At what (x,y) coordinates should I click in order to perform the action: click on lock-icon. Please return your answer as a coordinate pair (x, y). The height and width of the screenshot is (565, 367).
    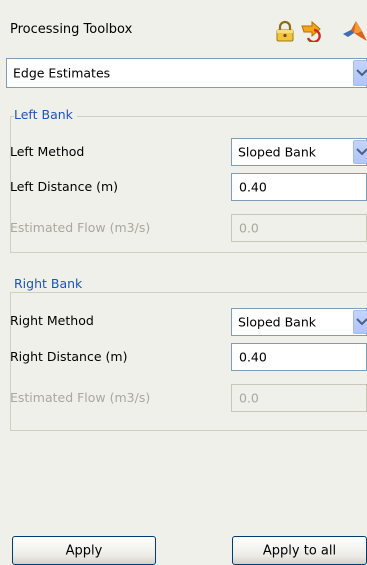
    Looking at the image, I should click on (285, 31).